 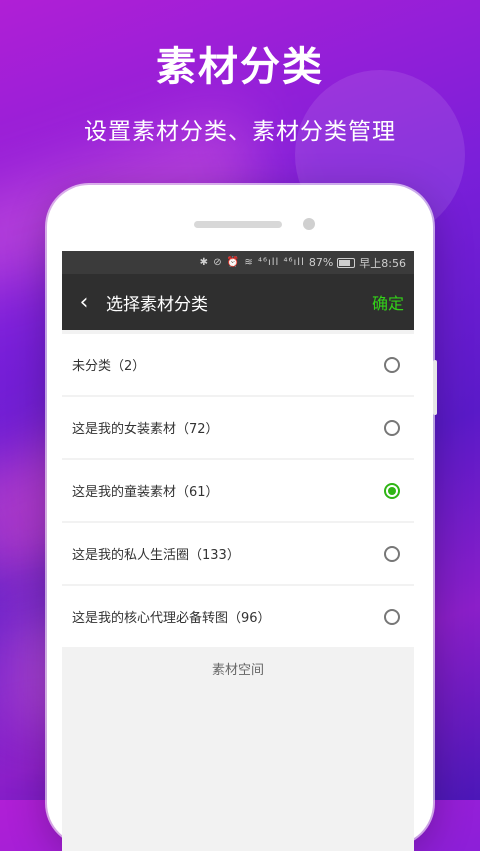 I want to click on back-arrow-icon: ‹, so click(x=84, y=302).